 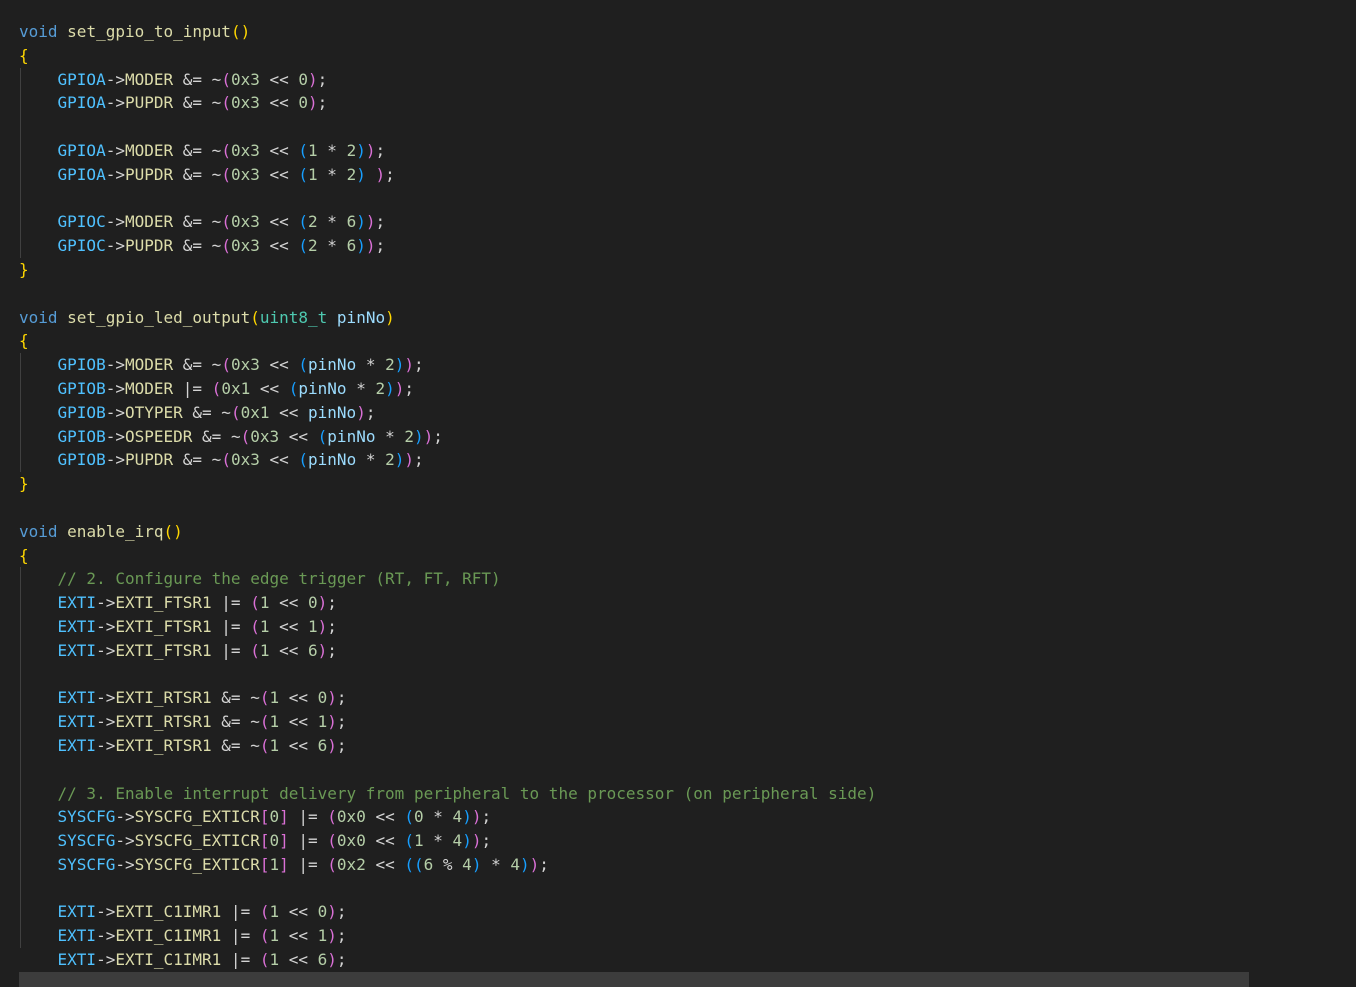 I want to click on code-line: EXTI->EXTI_RTSR1 &= ~(1 << 1);, so click(x=447, y=722).